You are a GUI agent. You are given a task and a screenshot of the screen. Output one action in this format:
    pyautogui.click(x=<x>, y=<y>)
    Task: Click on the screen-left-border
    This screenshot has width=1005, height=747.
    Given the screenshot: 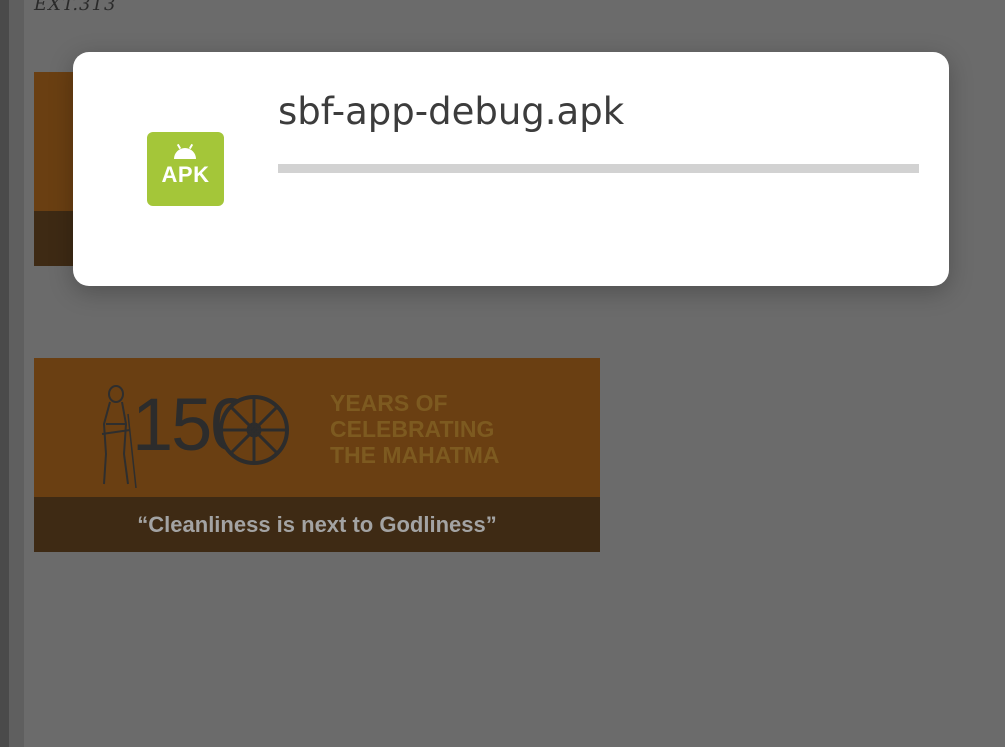 What is the action you would take?
    pyautogui.click(x=16, y=373)
    